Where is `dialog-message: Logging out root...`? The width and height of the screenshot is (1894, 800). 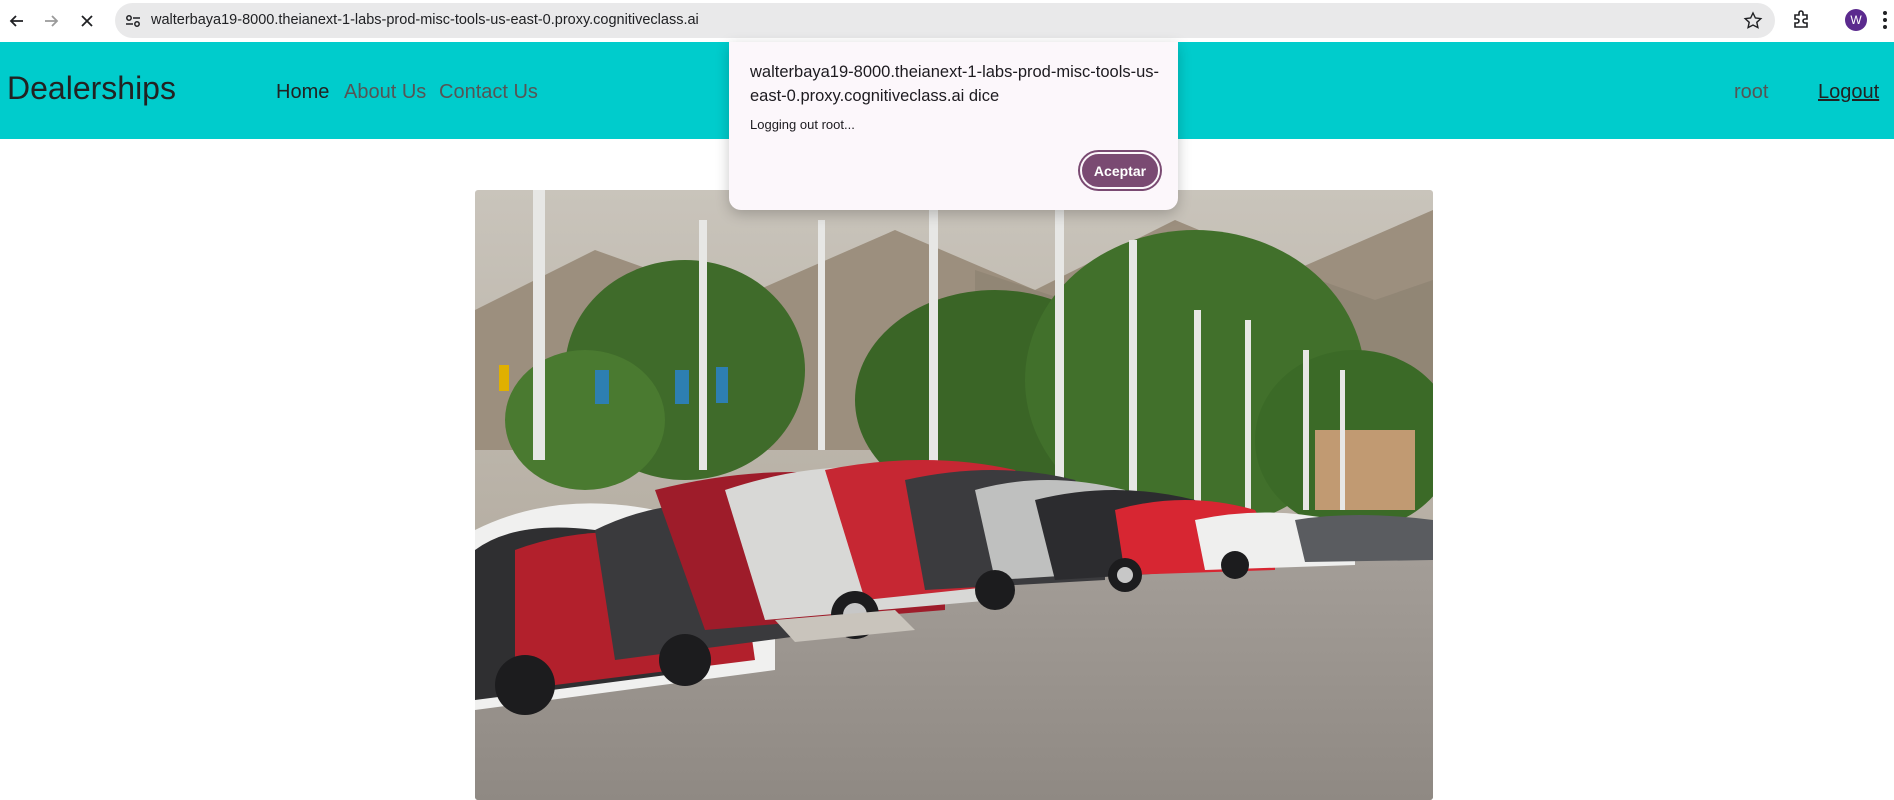
dialog-message: Logging out root... is located at coordinates (802, 124).